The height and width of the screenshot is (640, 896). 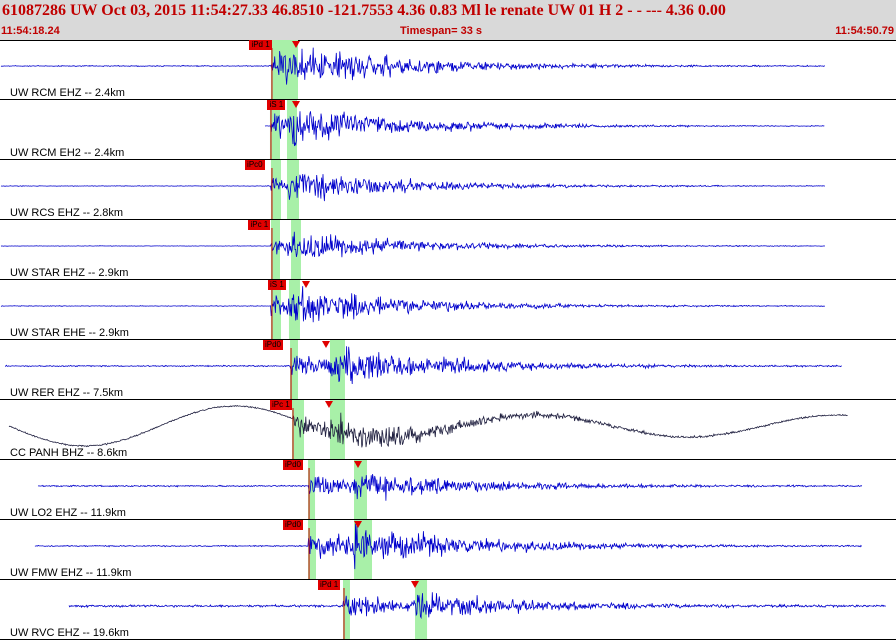 What do you see at coordinates (67, 393) in the screenshot?
I see `station-label: UW RER EHZ -- 7.5km` at bounding box center [67, 393].